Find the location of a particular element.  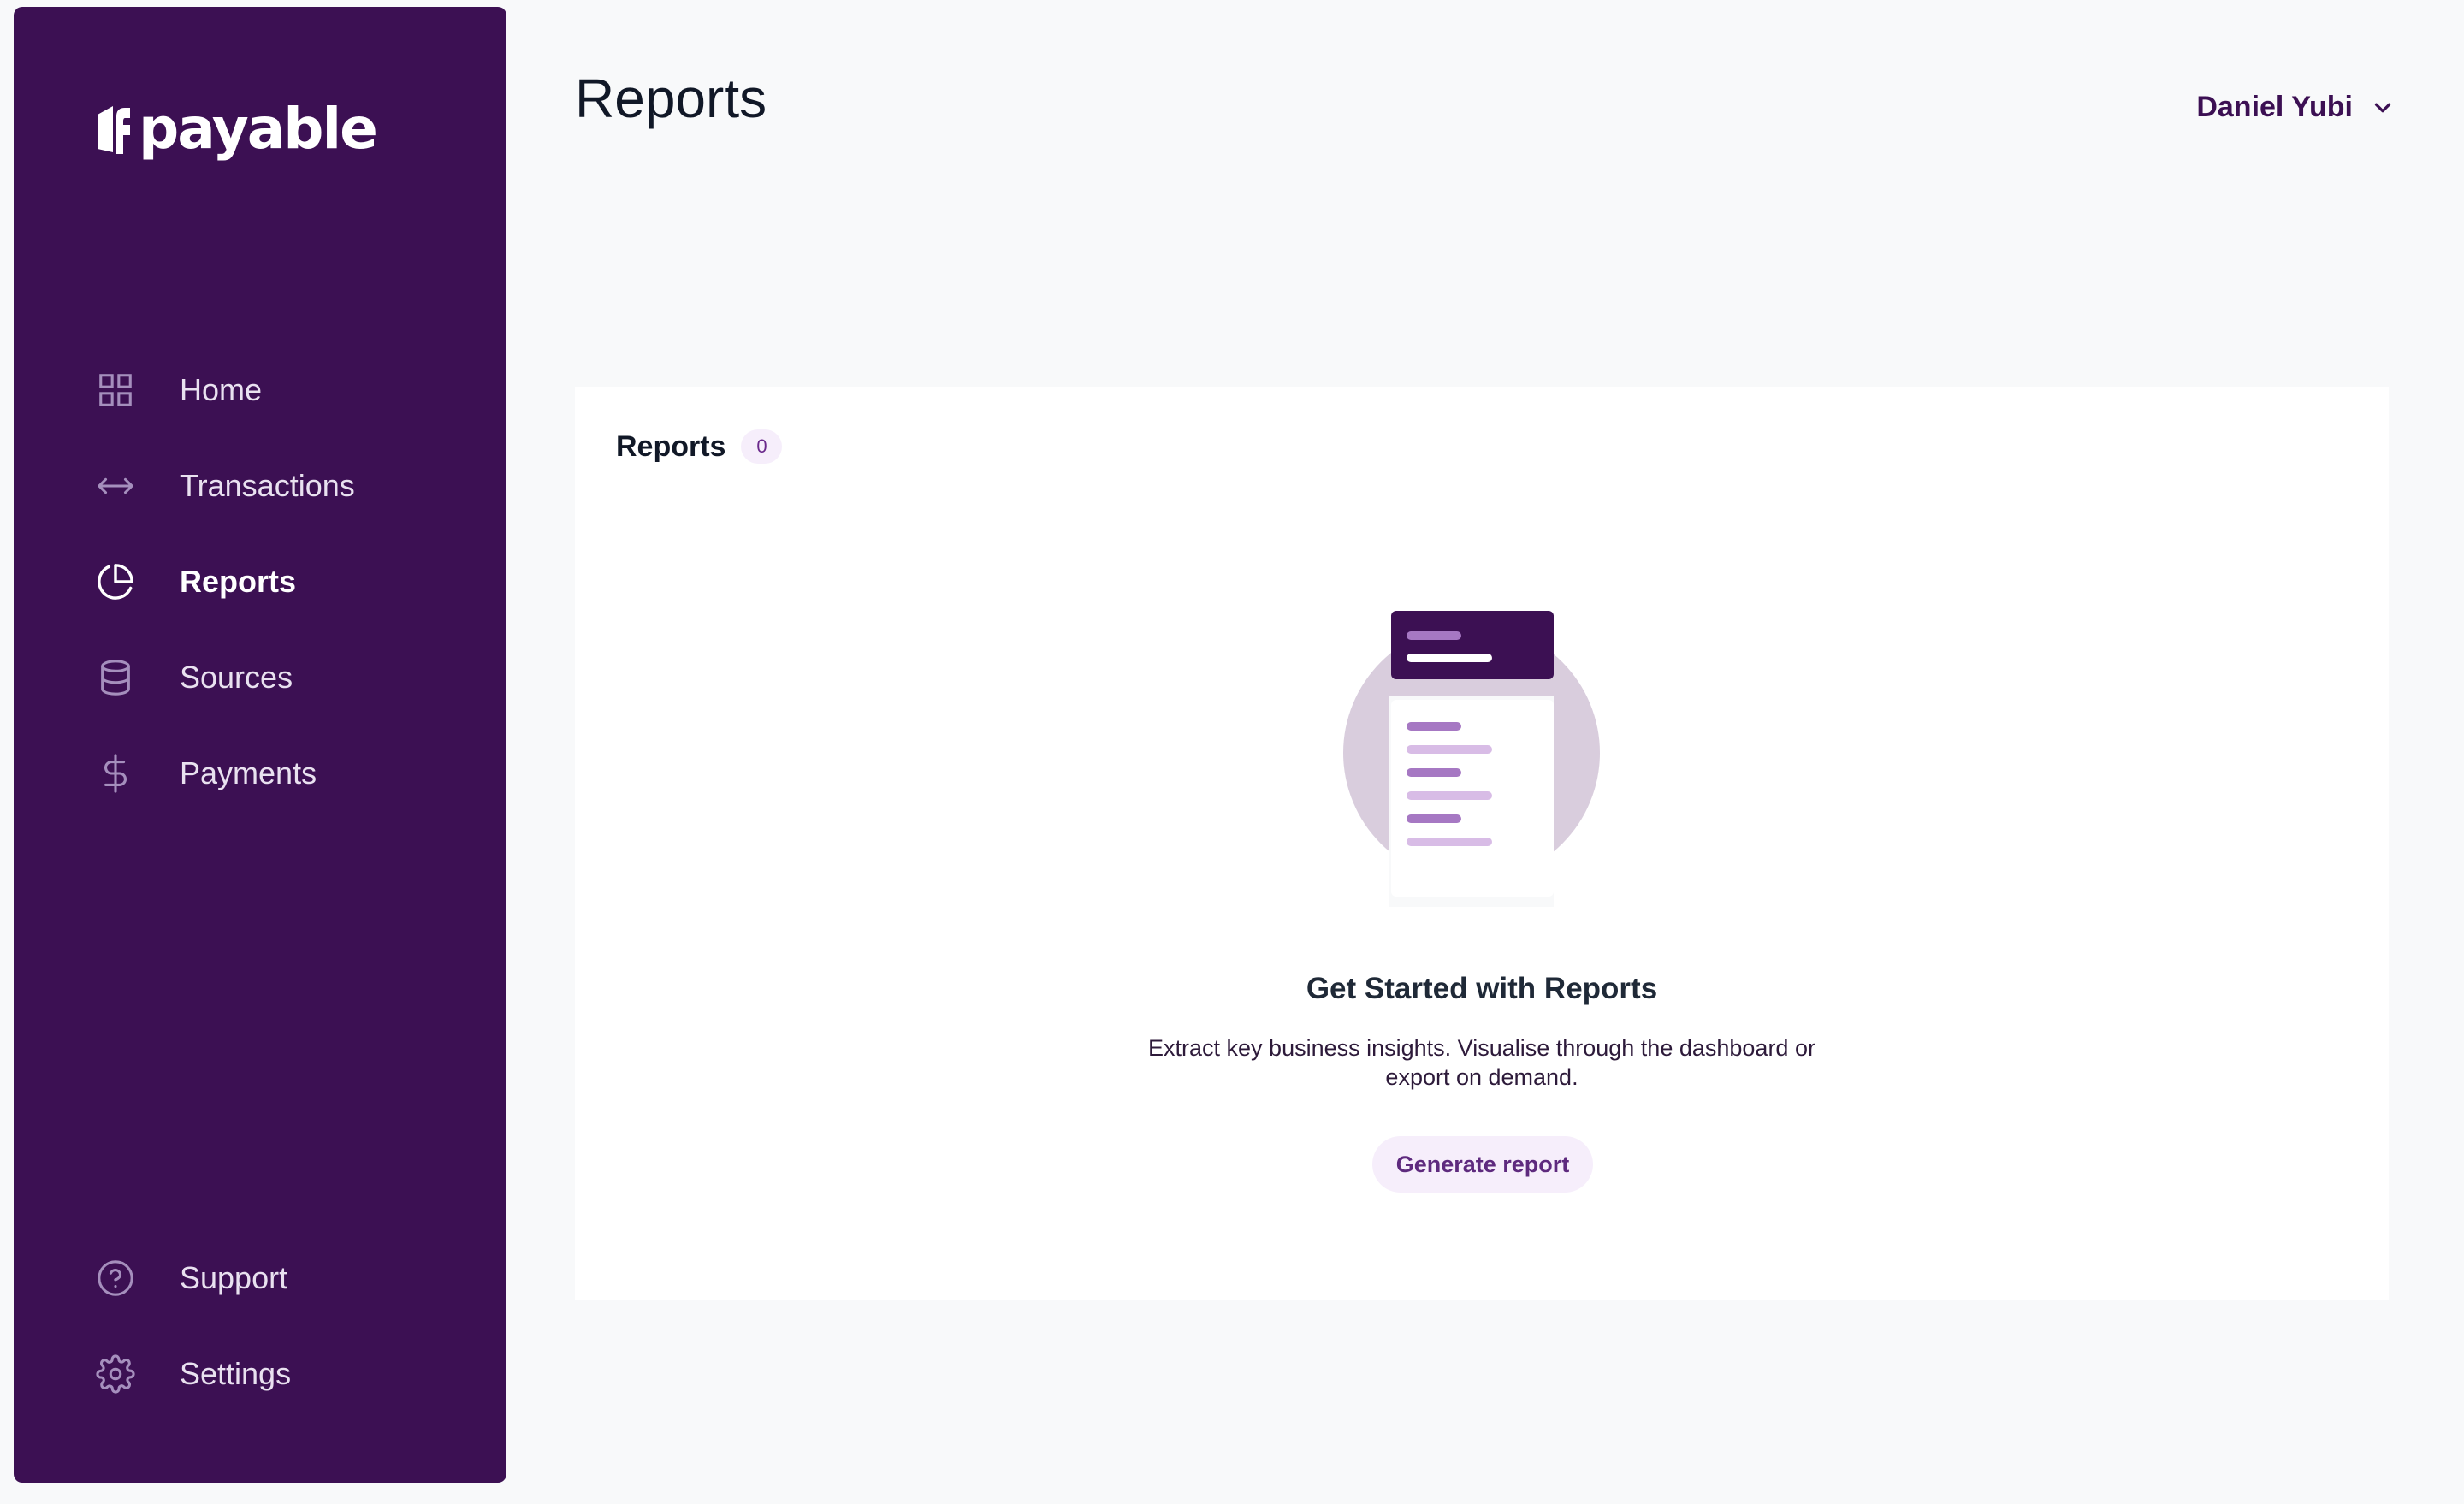

sidebar-item-settings: Settings is located at coordinates (192, 1374).